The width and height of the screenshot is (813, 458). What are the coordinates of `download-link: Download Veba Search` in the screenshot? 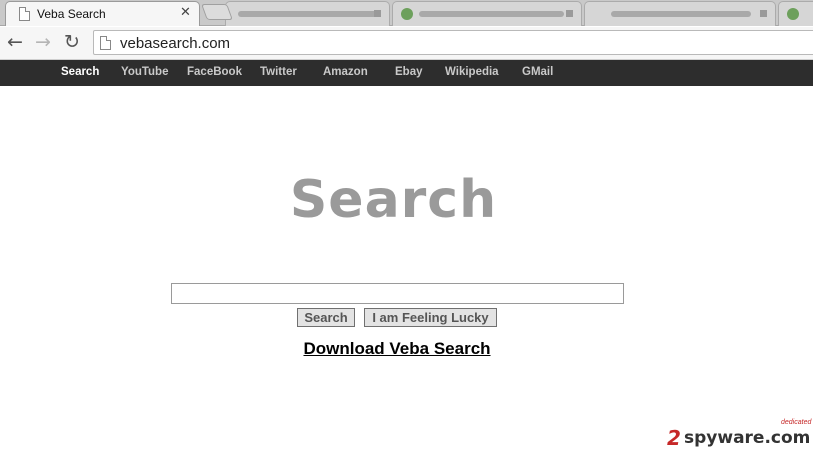 It's located at (397, 349).